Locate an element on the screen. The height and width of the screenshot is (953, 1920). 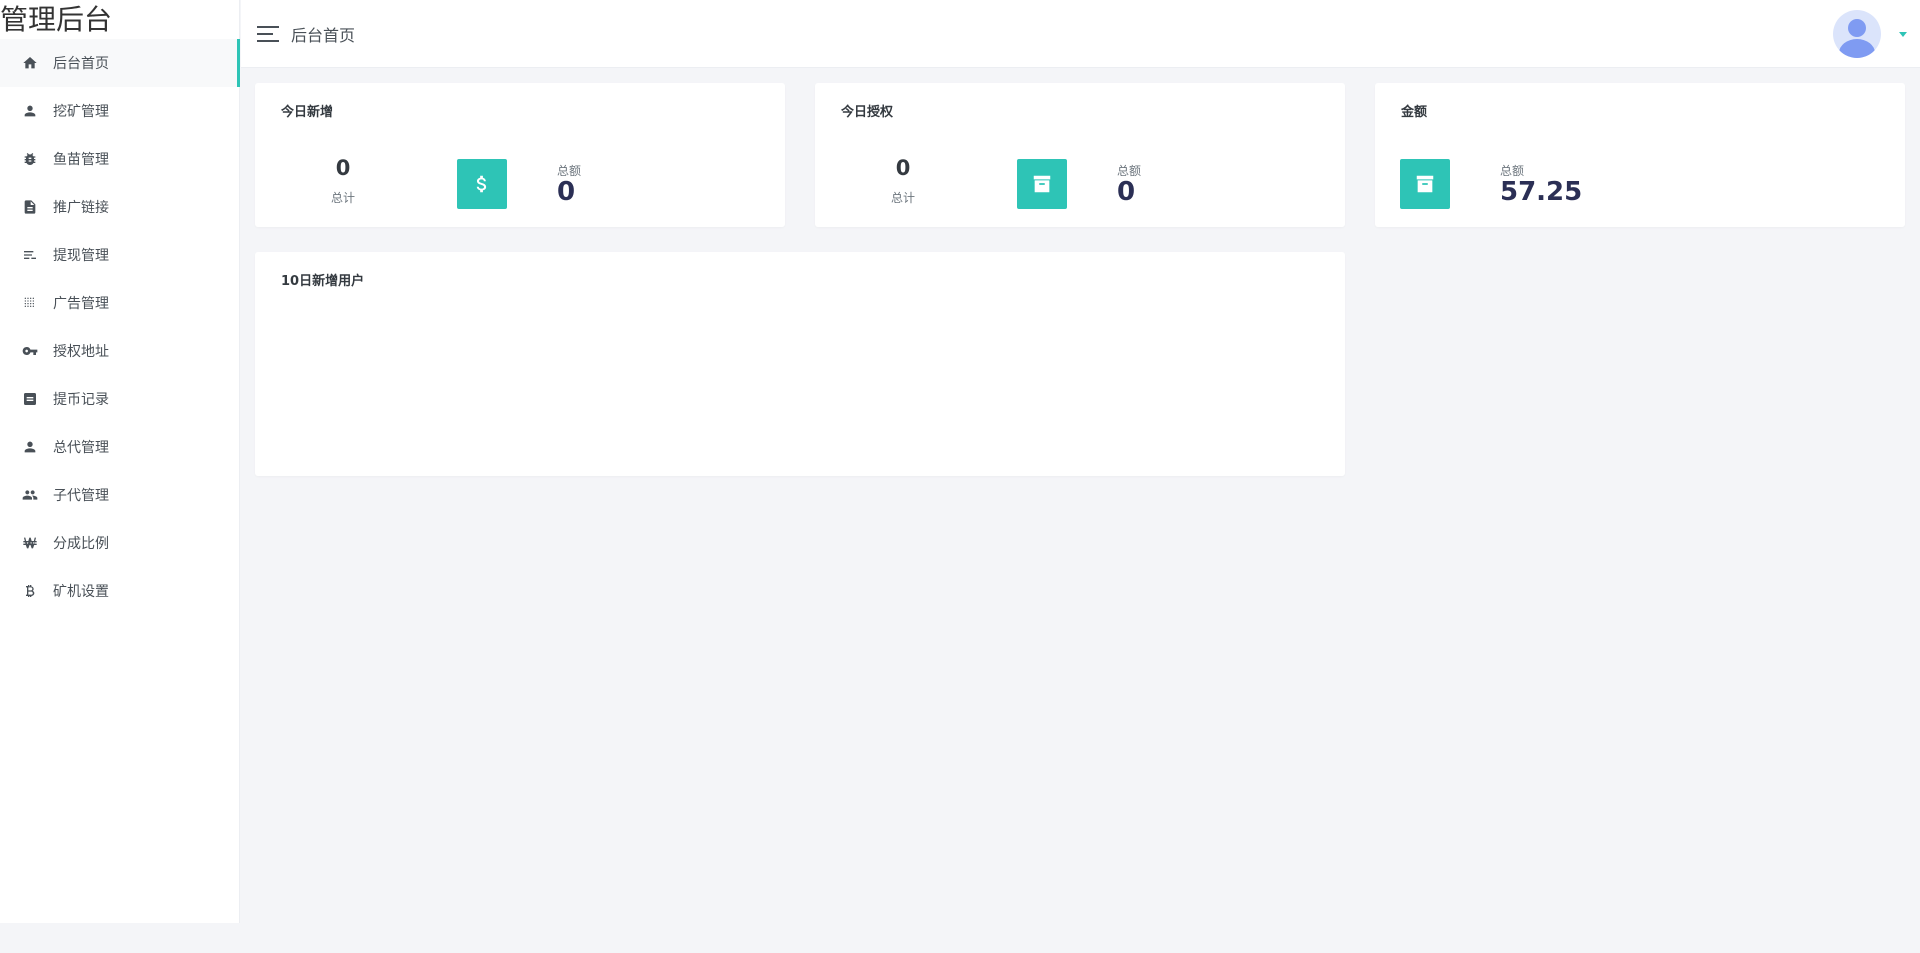
card-title: 今日授权 is located at coordinates (867, 112).